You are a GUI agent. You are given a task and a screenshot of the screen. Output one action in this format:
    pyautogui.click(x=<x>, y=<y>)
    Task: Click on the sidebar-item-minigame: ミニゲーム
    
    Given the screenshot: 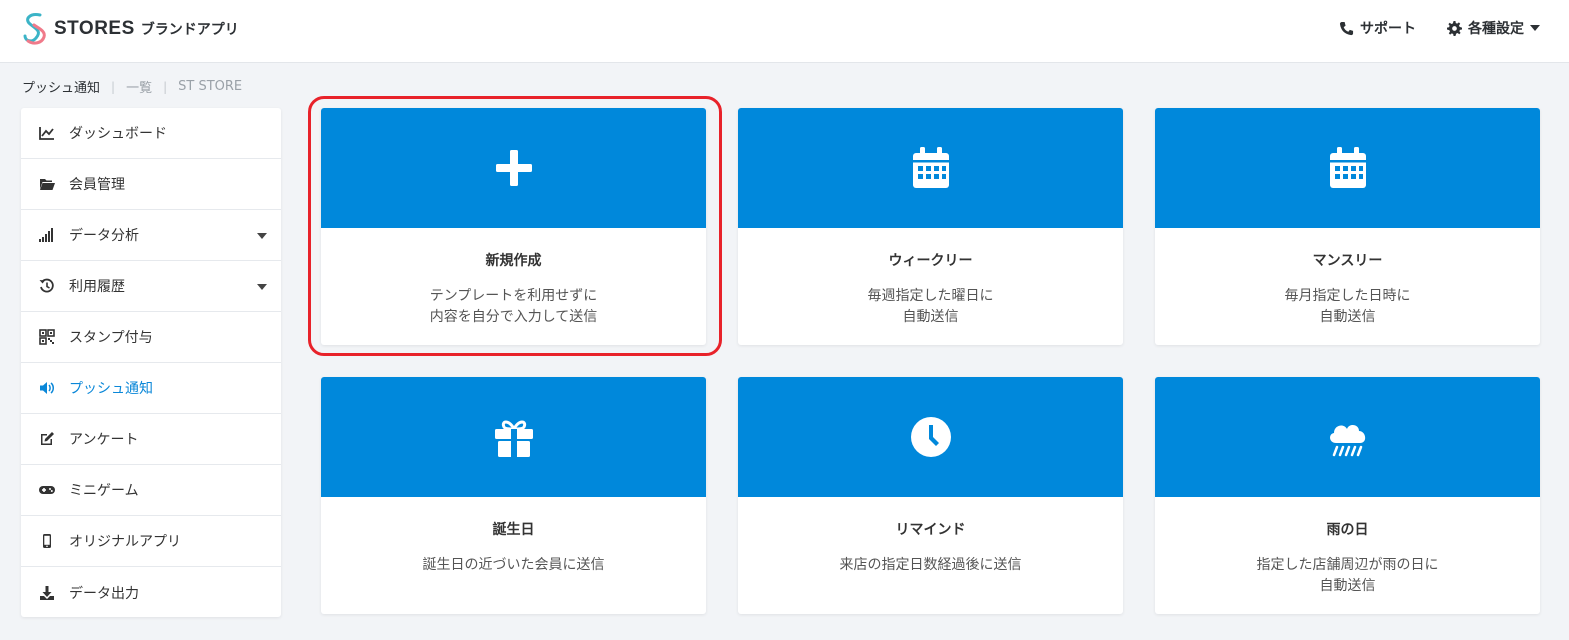 What is the action you would take?
    pyautogui.click(x=151, y=490)
    